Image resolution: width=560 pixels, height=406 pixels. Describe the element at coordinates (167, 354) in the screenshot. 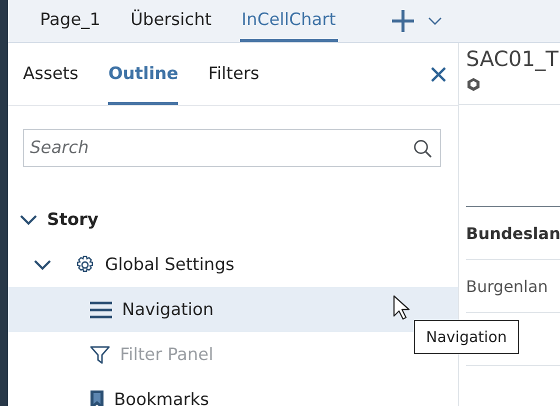

I see `tree-item-label: Filter Panel` at that location.